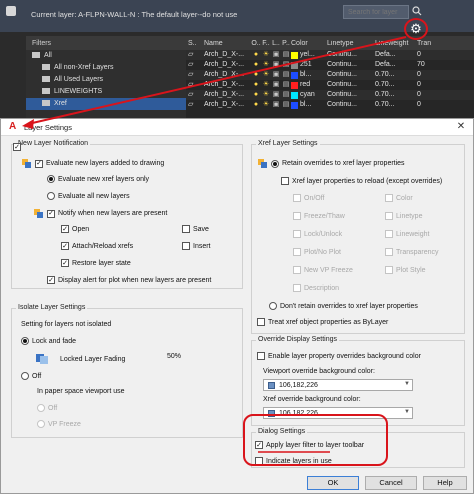  Describe the element at coordinates (309, 95) in the screenshot. I see `layer-color: cyan` at that location.